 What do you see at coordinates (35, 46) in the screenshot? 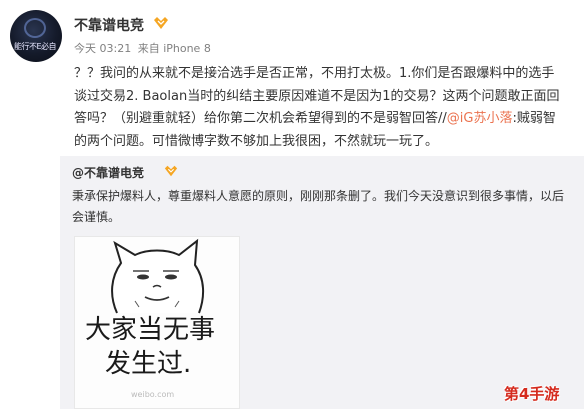
I see `avatar-caption: 能行不E必自` at bounding box center [35, 46].